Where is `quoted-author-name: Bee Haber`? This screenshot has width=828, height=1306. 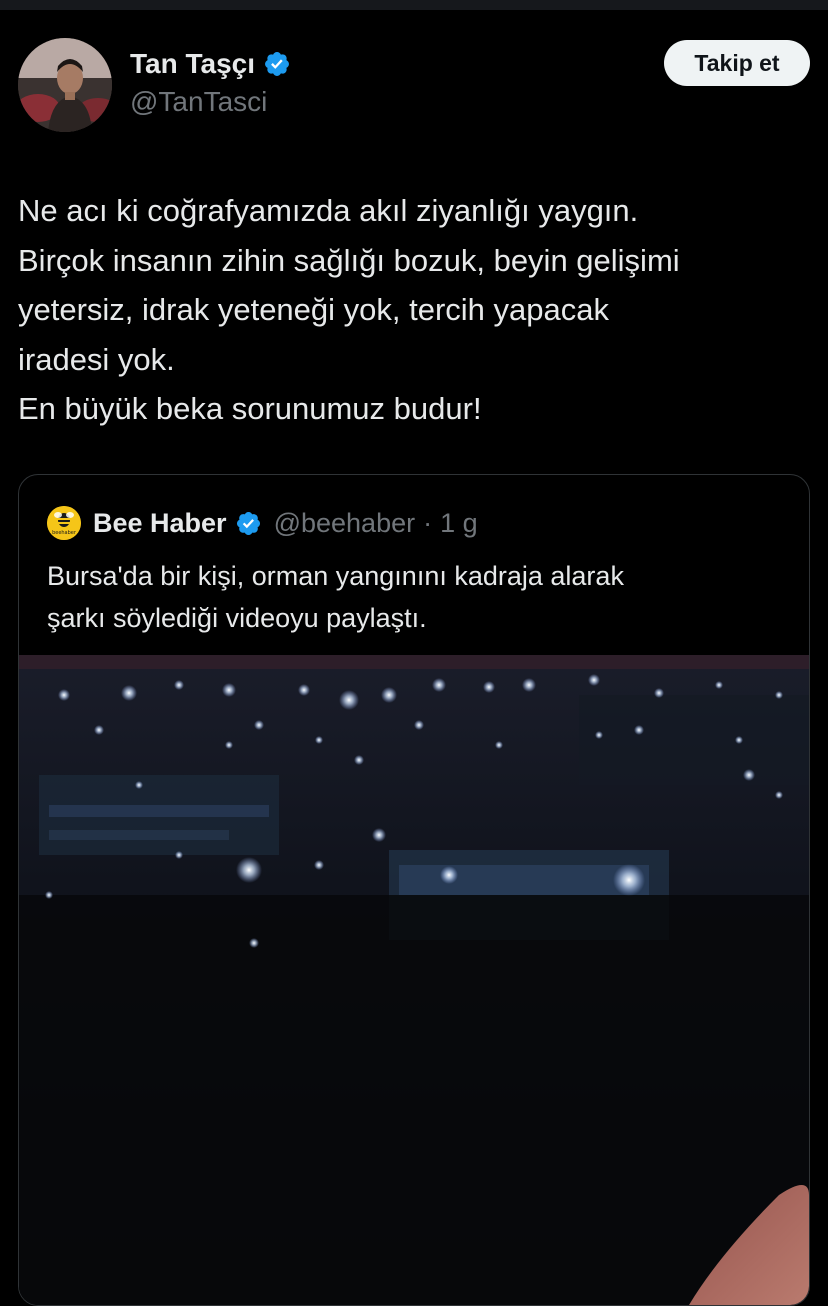 quoted-author-name: Bee Haber is located at coordinates (160, 523).